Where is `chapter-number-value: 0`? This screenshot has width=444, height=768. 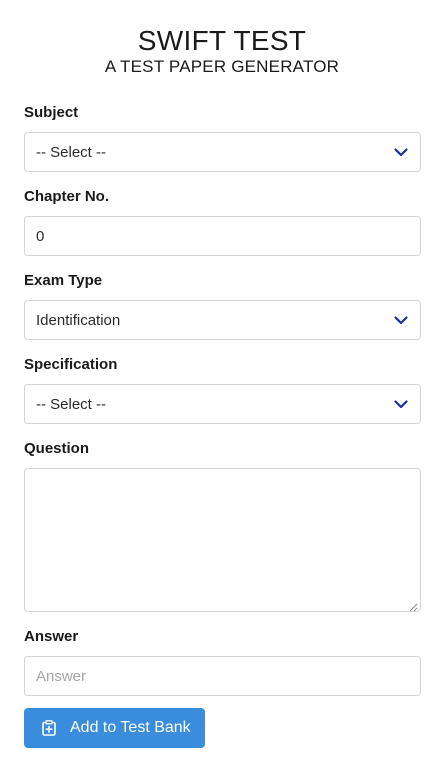 chapter-number-value: 0 is located at coordinates (40, 236).